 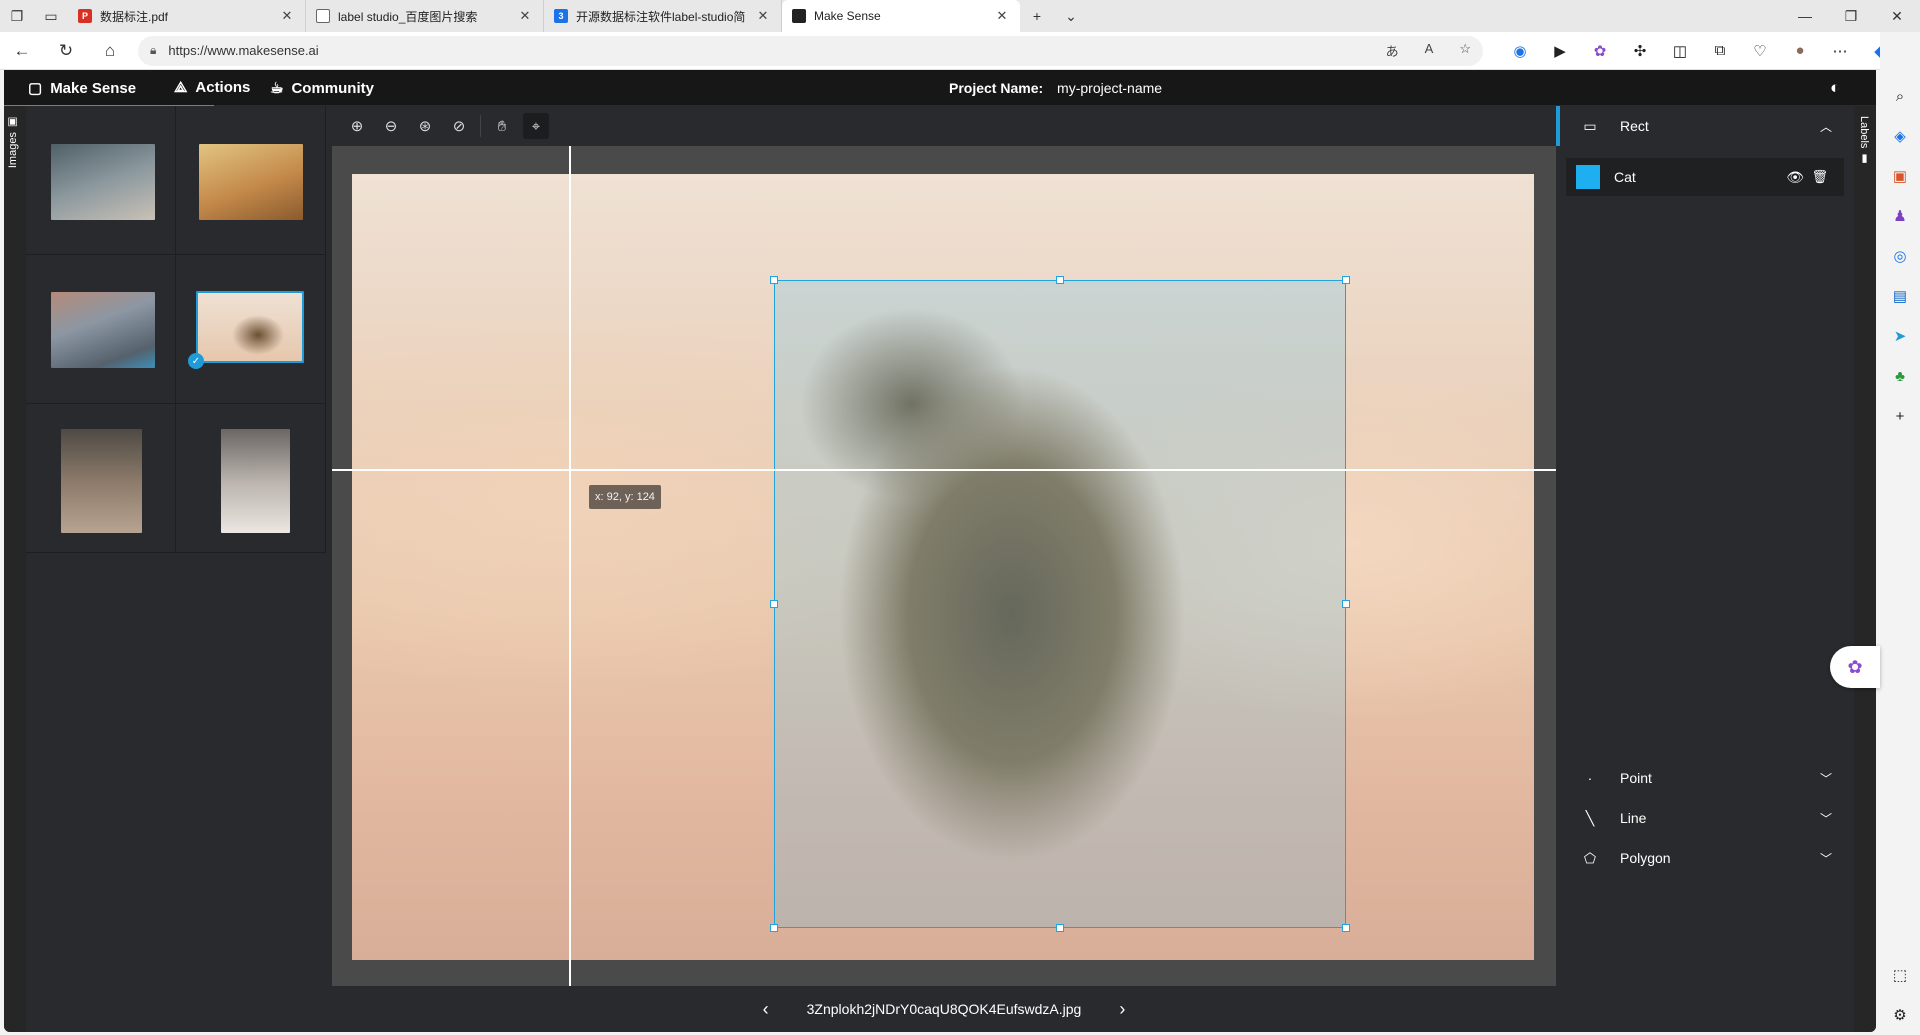 What do you see at coordinates (1705, 177) in the screenshot?
I see `label-item-cat: Cat 👁︎ 🗑︎` at bounding box center [1705, 177].